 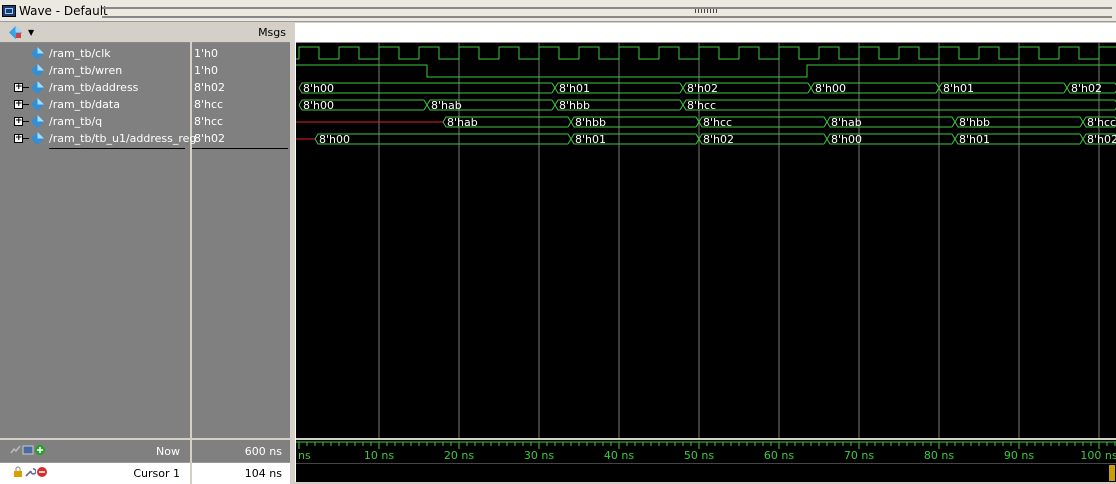 I want to click on signal-name: /ram_tb/wren, so click(x=86, y=70).